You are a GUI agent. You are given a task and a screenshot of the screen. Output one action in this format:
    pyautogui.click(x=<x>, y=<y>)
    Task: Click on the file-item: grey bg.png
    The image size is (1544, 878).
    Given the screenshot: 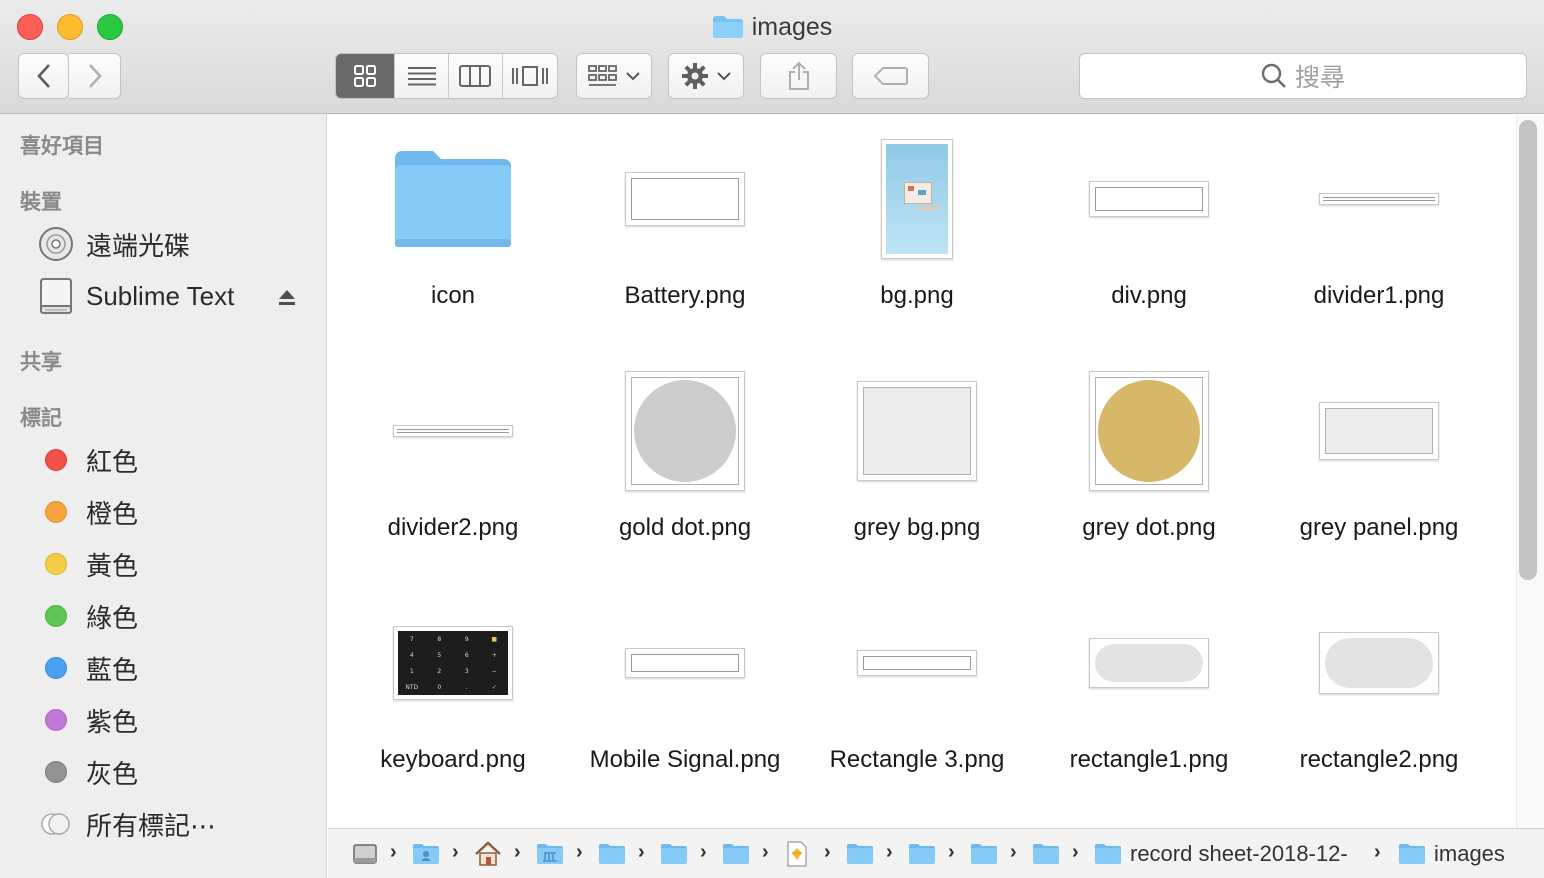 What is the action you would take?
    pyautogui.click(x=917, y=461)
    